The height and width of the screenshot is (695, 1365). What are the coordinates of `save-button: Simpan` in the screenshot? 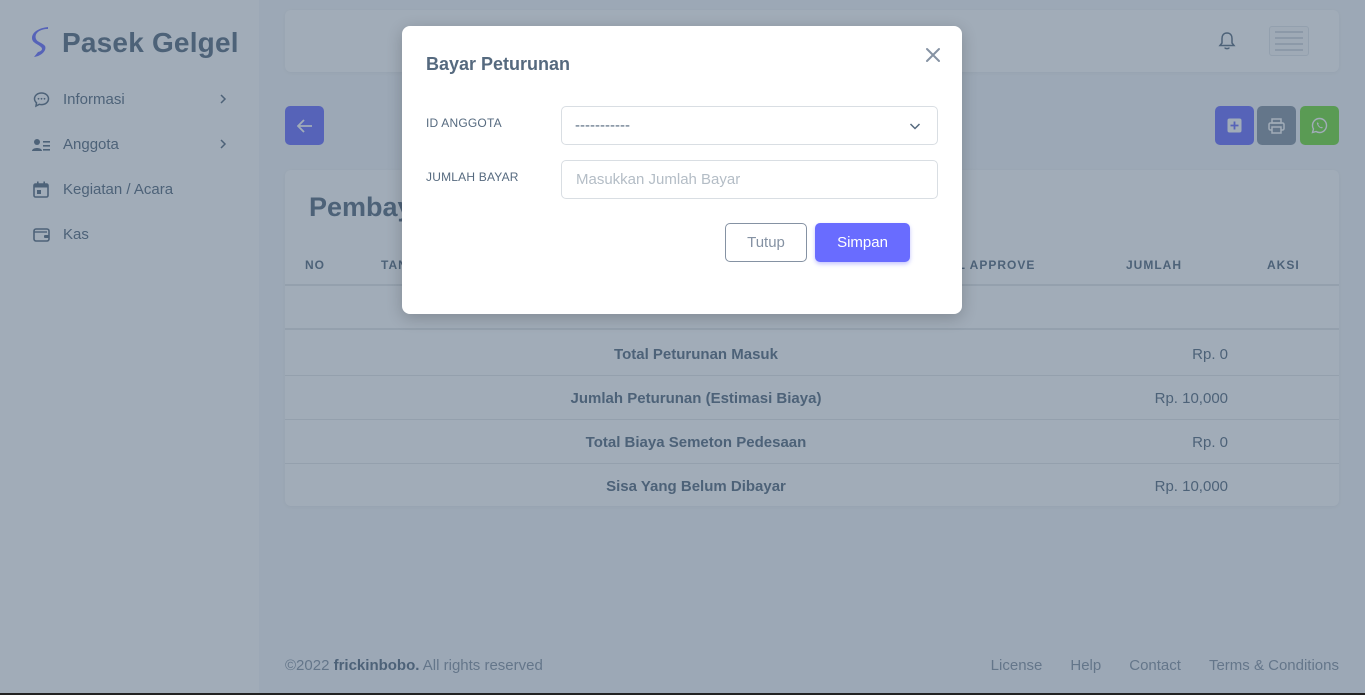 It's located at (862, 242).